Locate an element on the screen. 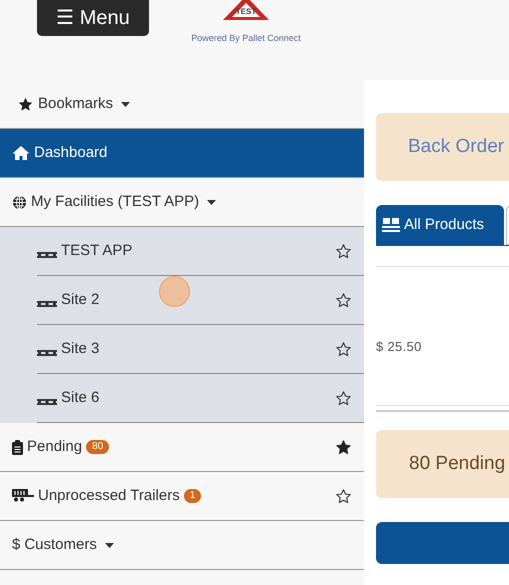 The image size is (509, 585). facility-item: Site 3 is located at coordinates (200, 349).